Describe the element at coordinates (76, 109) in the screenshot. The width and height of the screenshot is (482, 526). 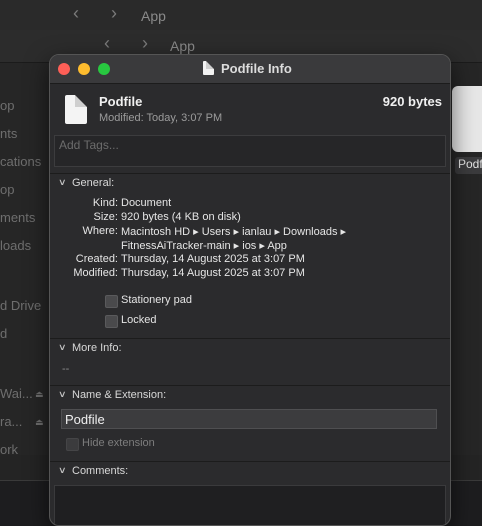
I see `file-document-icon` at that location.